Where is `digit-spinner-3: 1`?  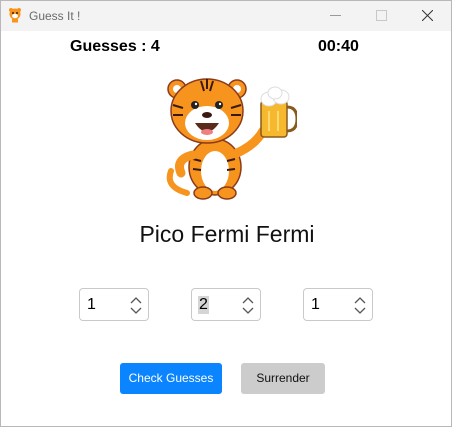
digit-spinner-3: 1 is located at coordinates (338, 304).